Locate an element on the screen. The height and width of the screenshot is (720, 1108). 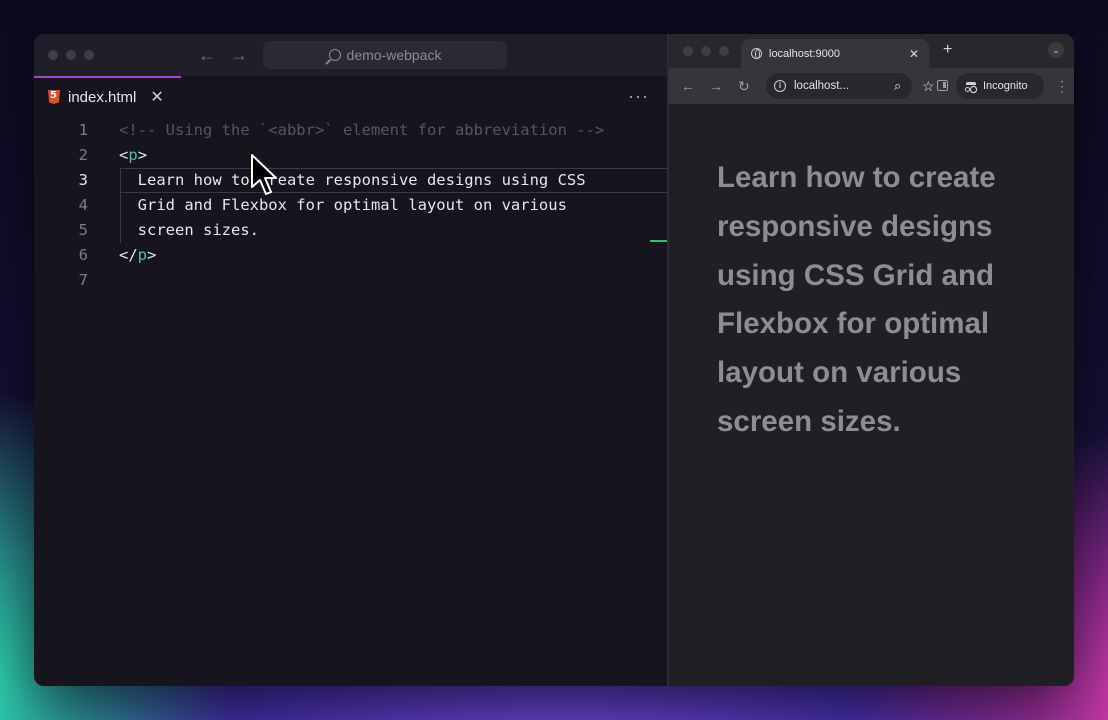
incognito-label: Incognito is located at coordinates (1005, 86).